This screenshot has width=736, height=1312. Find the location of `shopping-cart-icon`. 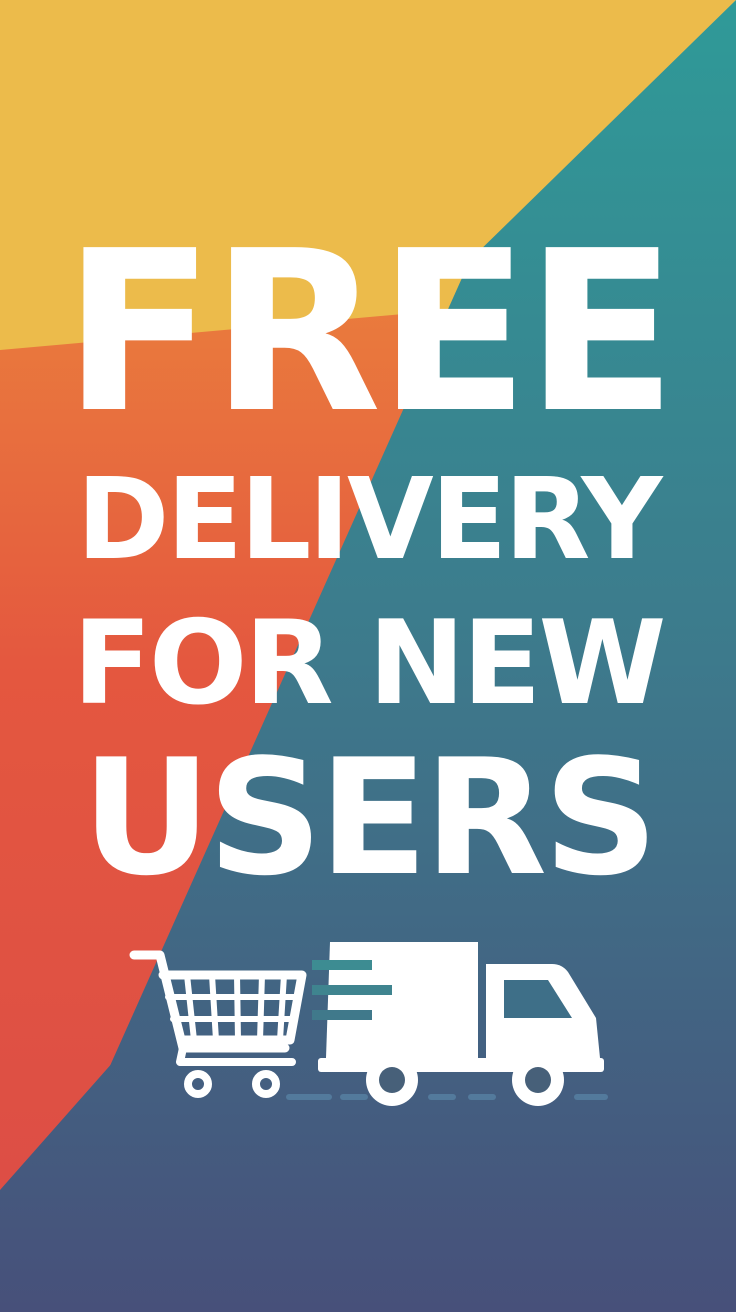

shopping-cart-icon is located at coordinates (218, 1024).